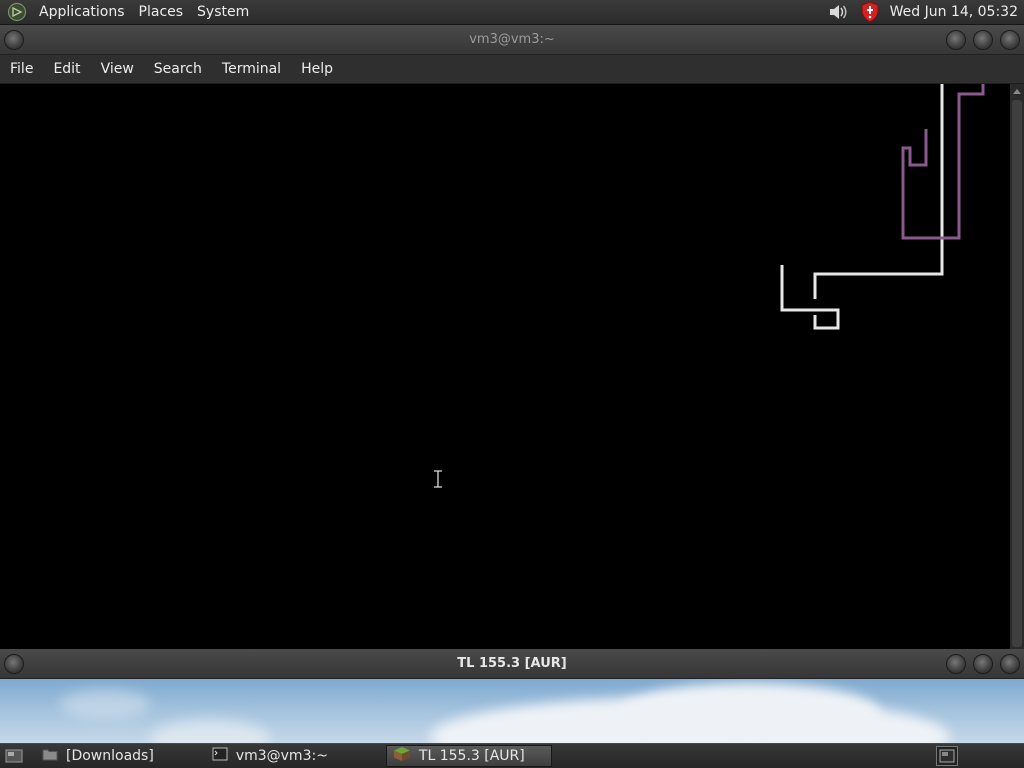 The width and height of the screenshot is (1024, 768). I want to click on game-window: TL 155.3 [AUR], so click(512, 696).